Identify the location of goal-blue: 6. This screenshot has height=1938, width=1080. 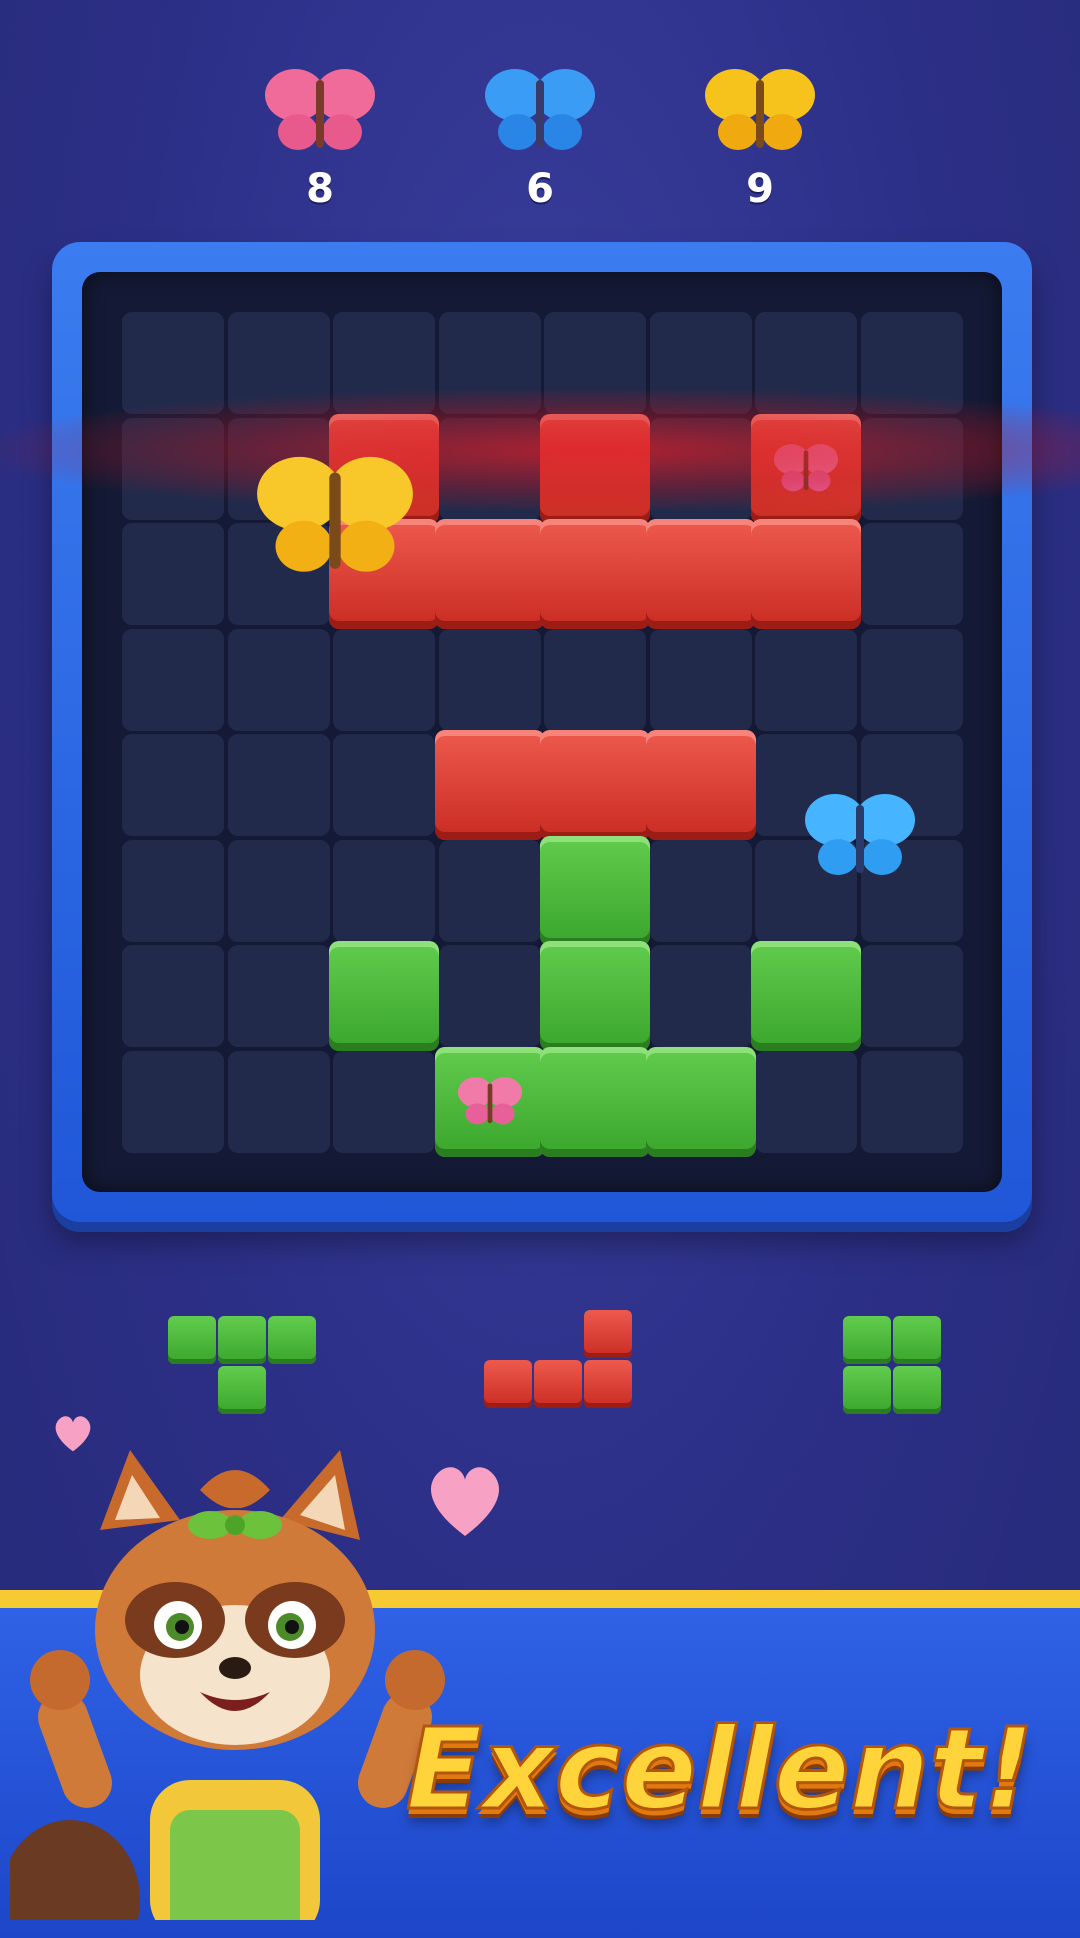
(540, 145).